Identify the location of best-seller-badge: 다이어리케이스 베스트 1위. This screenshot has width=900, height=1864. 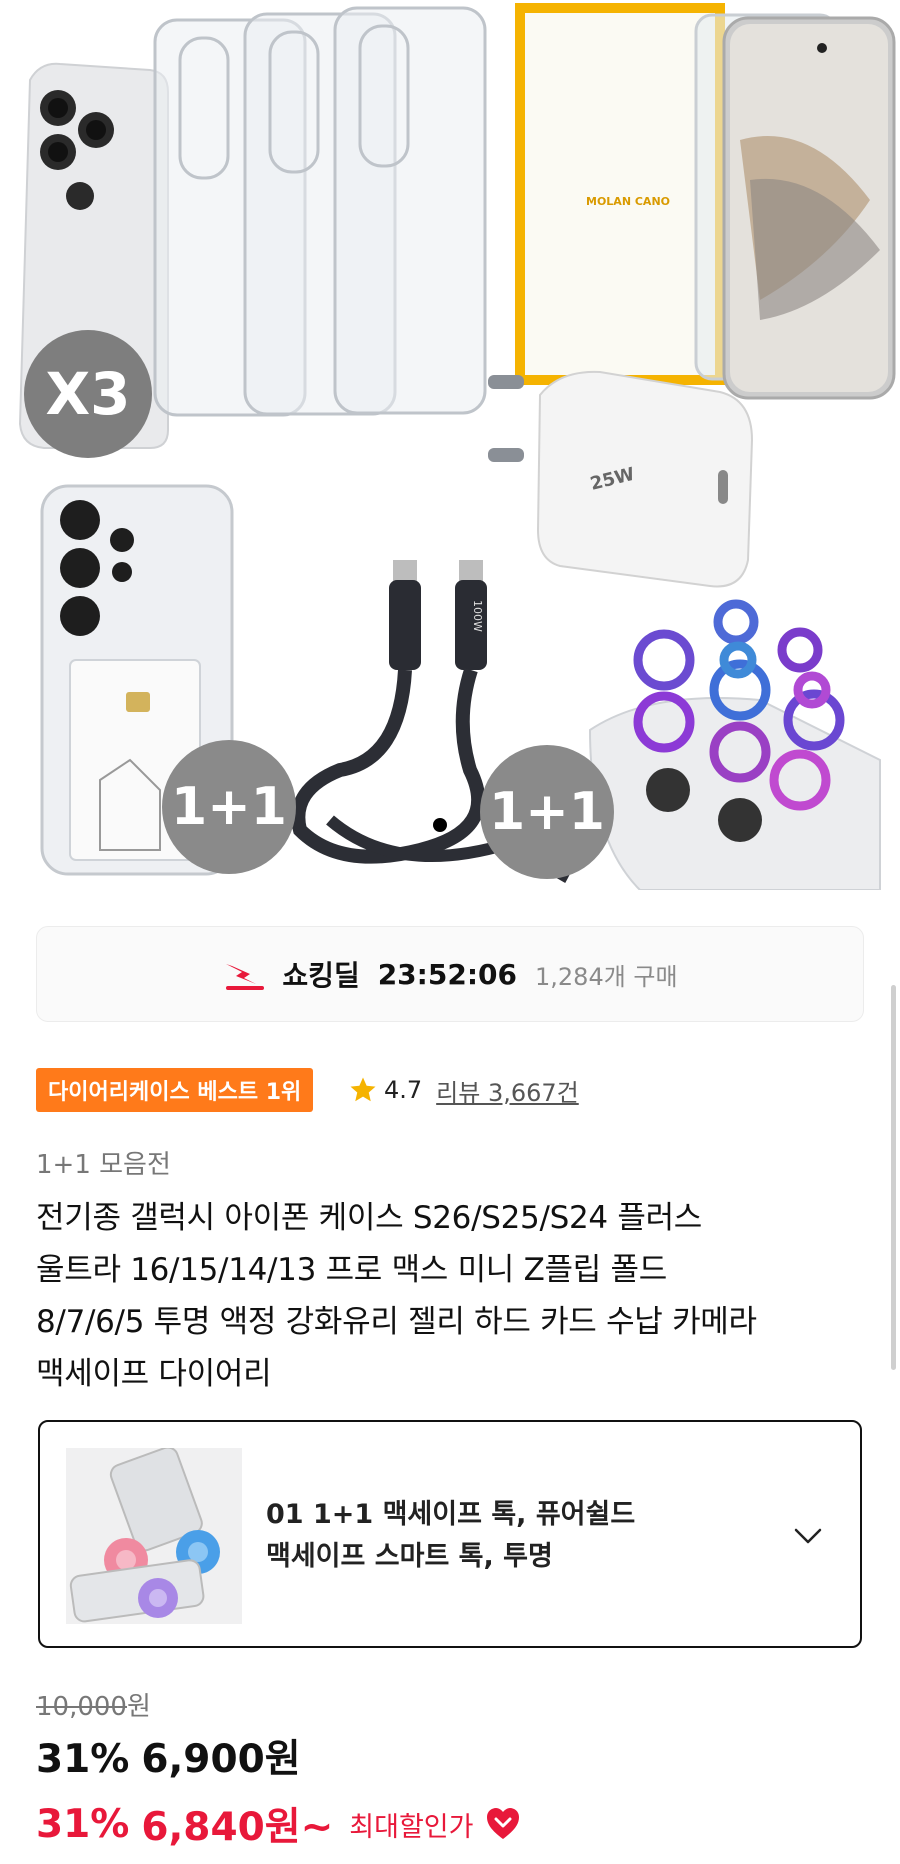
(175, 1090).